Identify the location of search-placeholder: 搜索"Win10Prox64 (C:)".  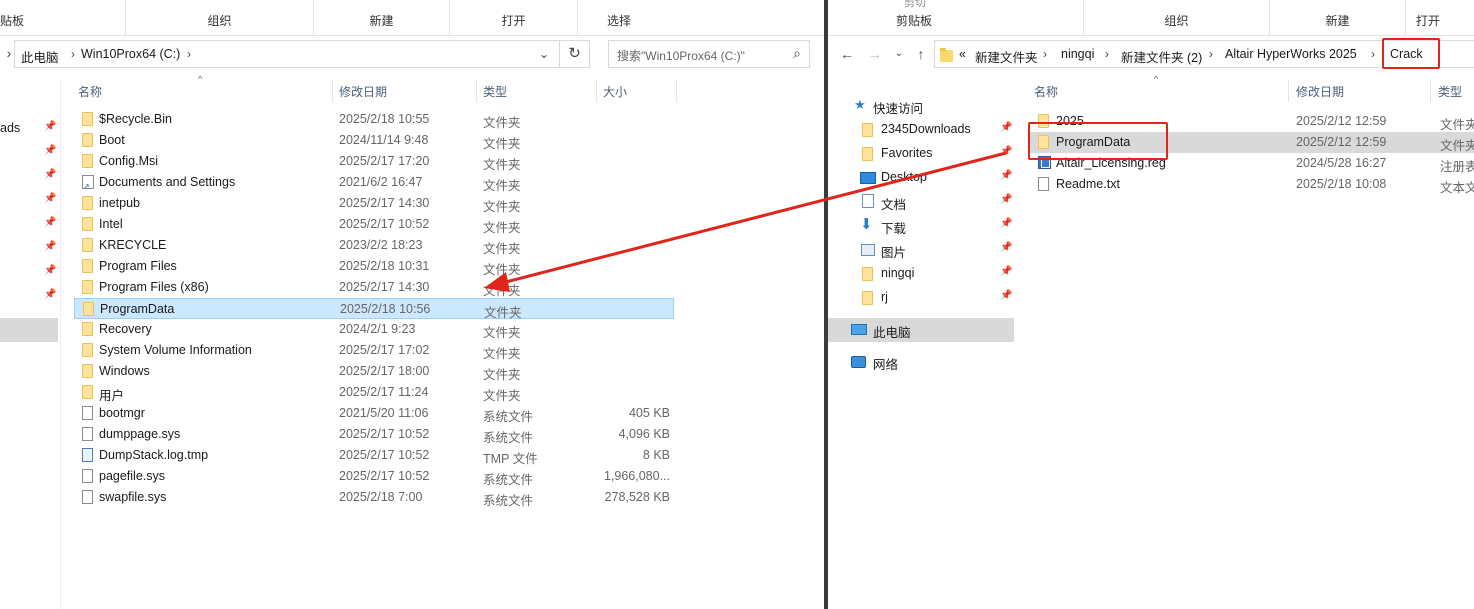
(681, 56).